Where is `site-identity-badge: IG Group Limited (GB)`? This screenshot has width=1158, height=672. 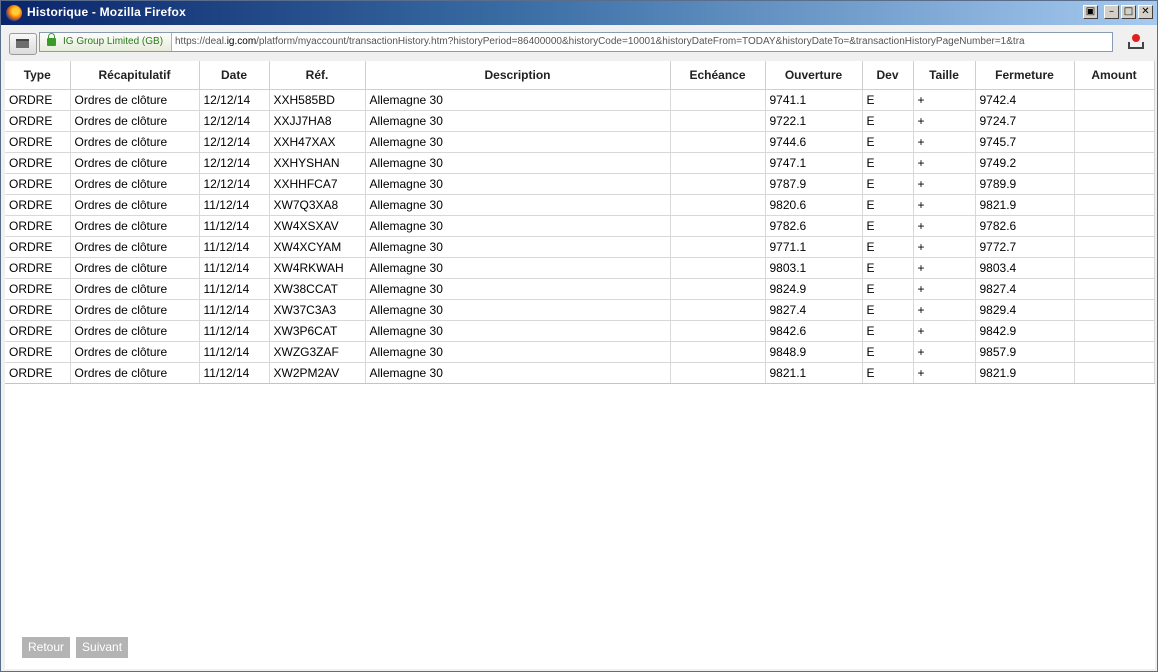
site-identity-badge: IG Group Limited (GB) is located at coordinates (106, 42).